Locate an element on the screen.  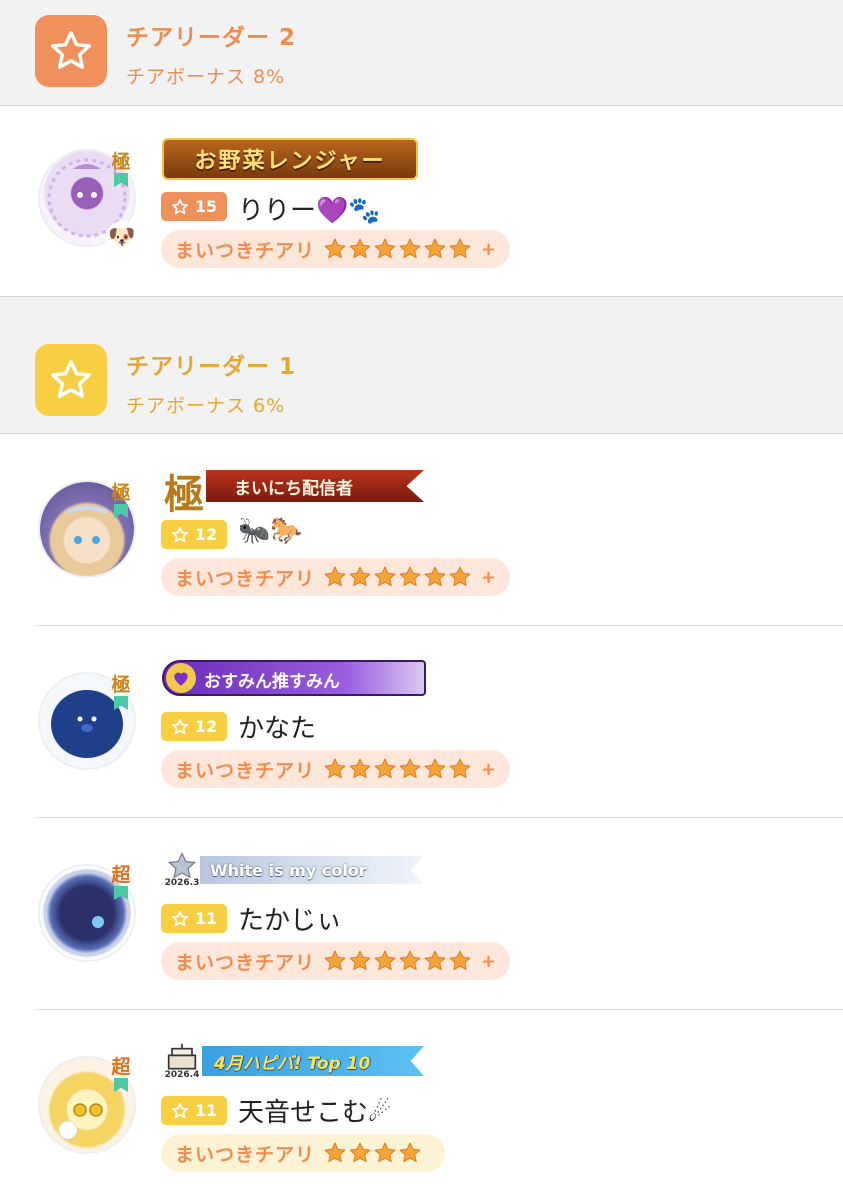
username: りりー💜🐾 is located at coordinates (309, 211).